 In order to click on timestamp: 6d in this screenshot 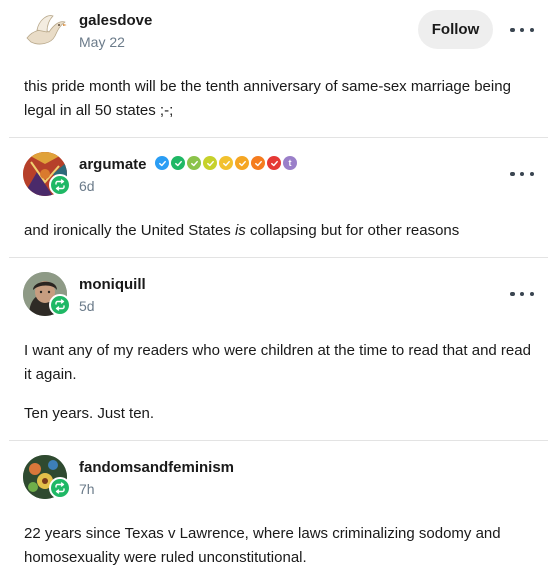, I will do `click(87, 186)`.